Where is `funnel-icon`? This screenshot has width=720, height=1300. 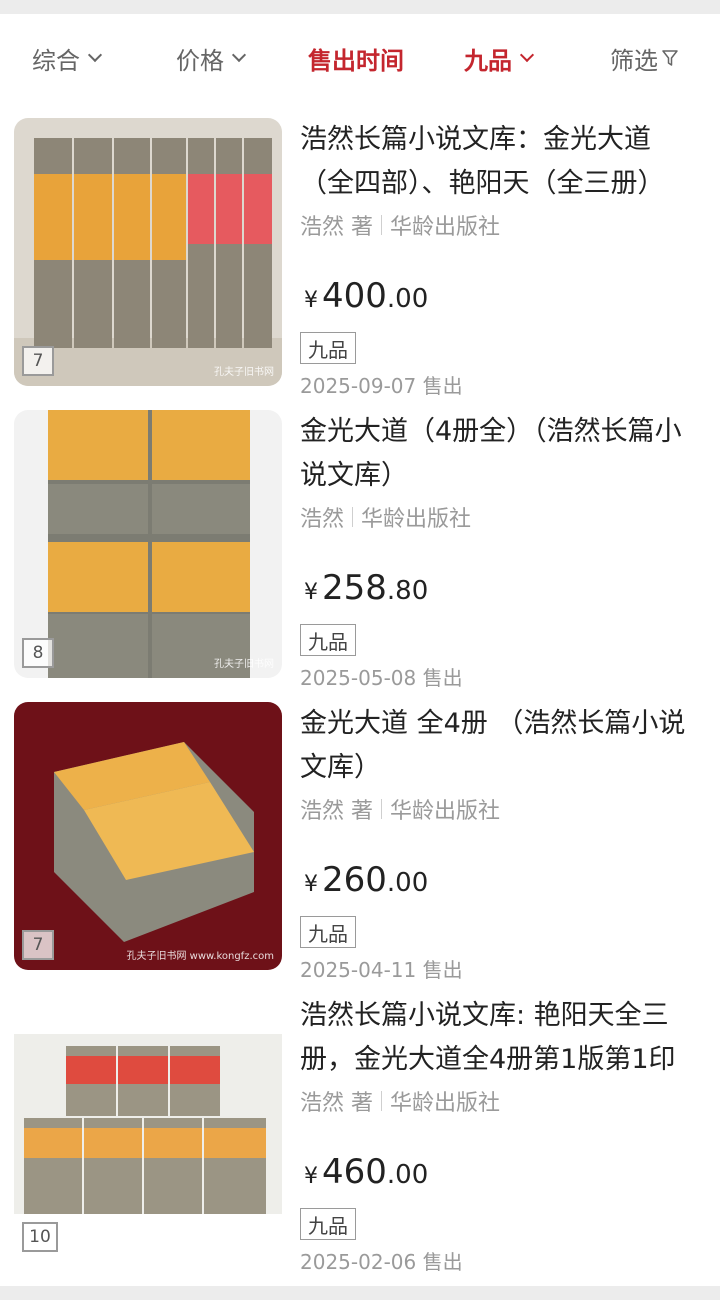 funnel-icon is located at coordinates (670, 58).